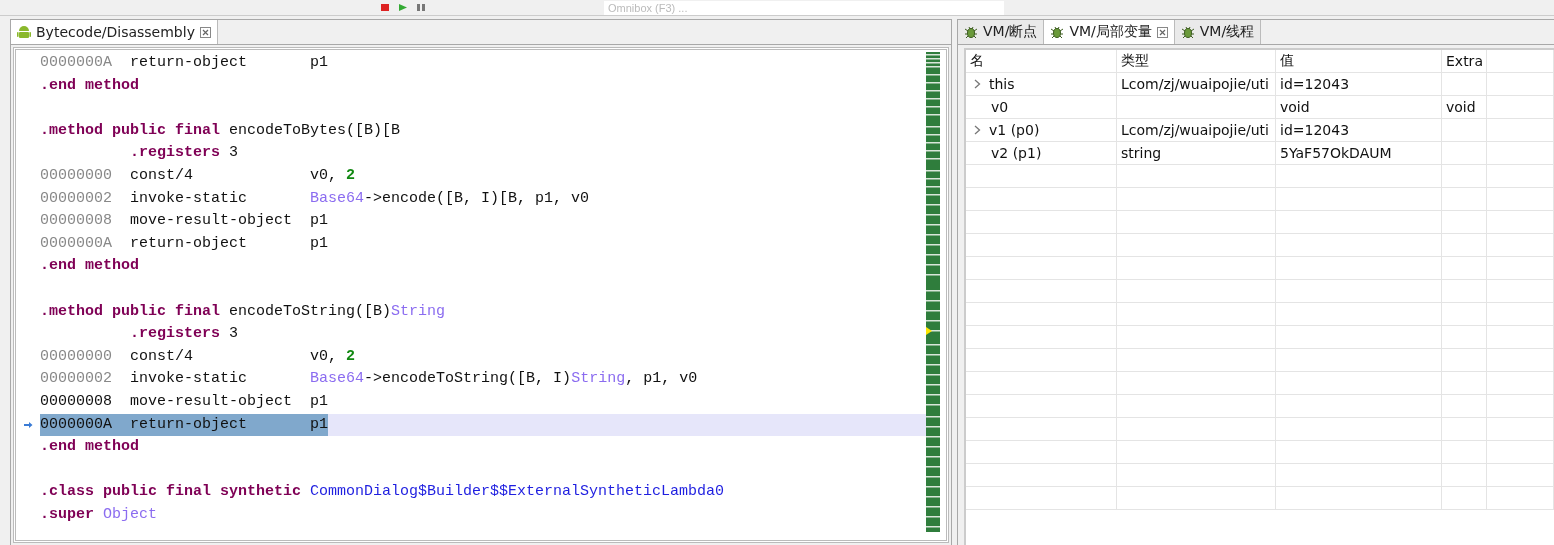 This screenshot has width=1554, height=545. Describe the element at coordinates (1016, 153) in the screenshot. I see `table-cell: v2 (p1)` at that location.